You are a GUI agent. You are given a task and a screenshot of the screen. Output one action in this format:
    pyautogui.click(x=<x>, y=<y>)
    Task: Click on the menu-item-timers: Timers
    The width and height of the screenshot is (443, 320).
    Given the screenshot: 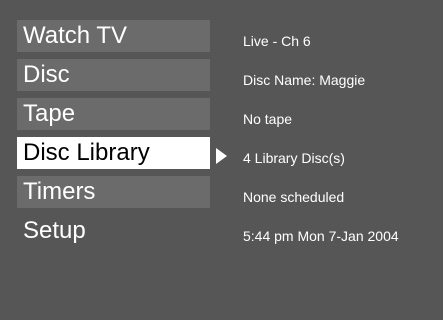 What is the action you would take?
    pyautogui.click(x=113, y=192)
    